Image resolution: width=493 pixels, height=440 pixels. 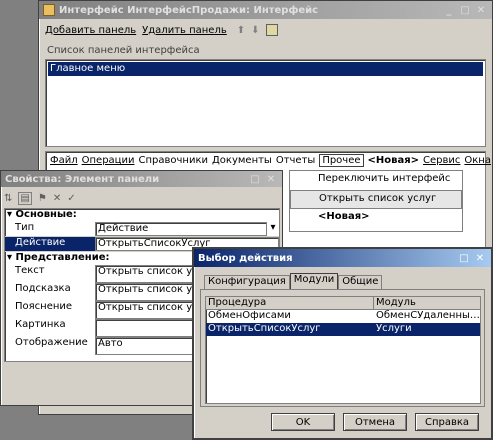 What do you see at coordinates (8, 198) in the screenshot?
I see `sort-alpha-icon: ⇅` at bounding box center [8, 198].